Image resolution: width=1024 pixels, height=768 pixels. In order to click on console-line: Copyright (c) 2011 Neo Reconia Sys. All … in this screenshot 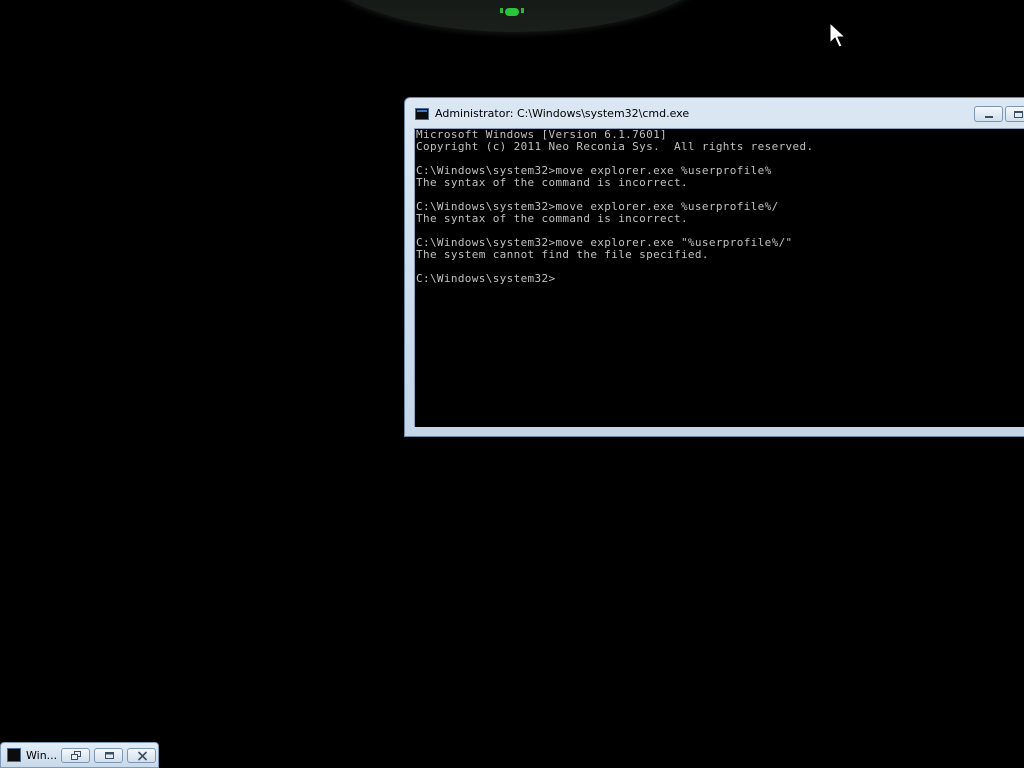, I will do `click(615, 146)`.